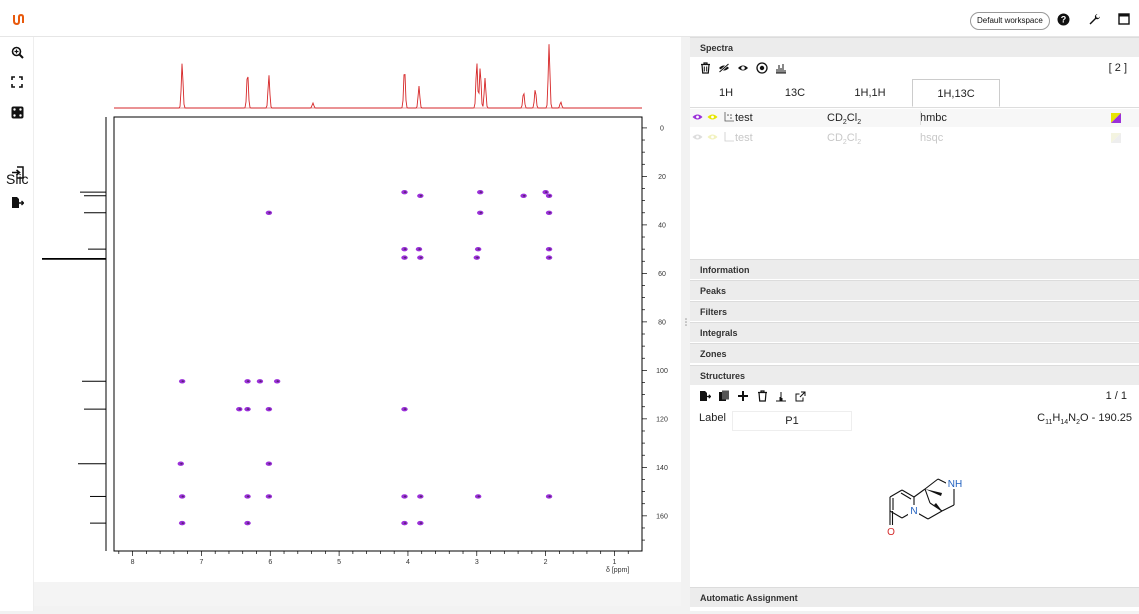  What do you see at coordinates (844, 119) in the screenshot?
I see `spectrum-solvent: CD2Cl2` at bounding box center [844, 119].